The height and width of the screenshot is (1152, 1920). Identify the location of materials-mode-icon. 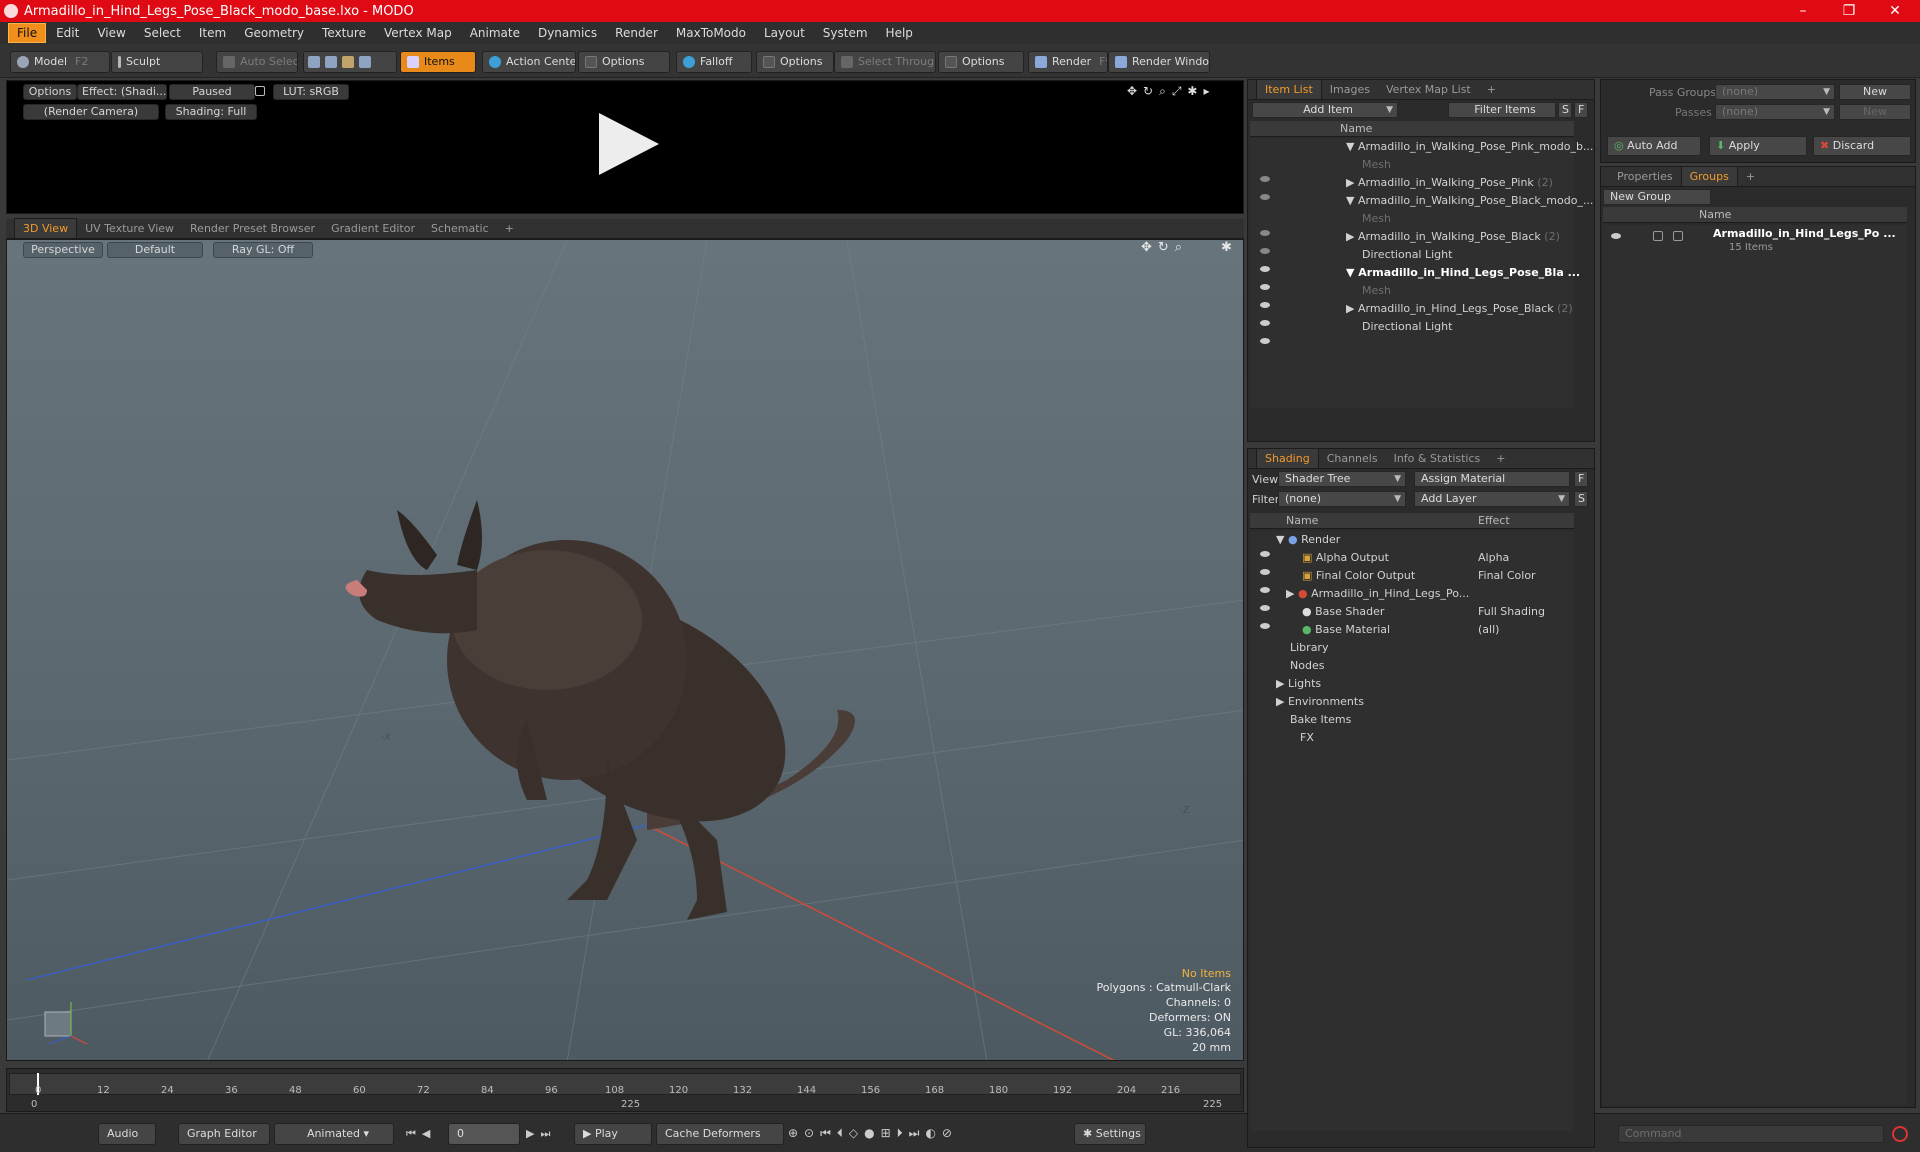
(365, 62).